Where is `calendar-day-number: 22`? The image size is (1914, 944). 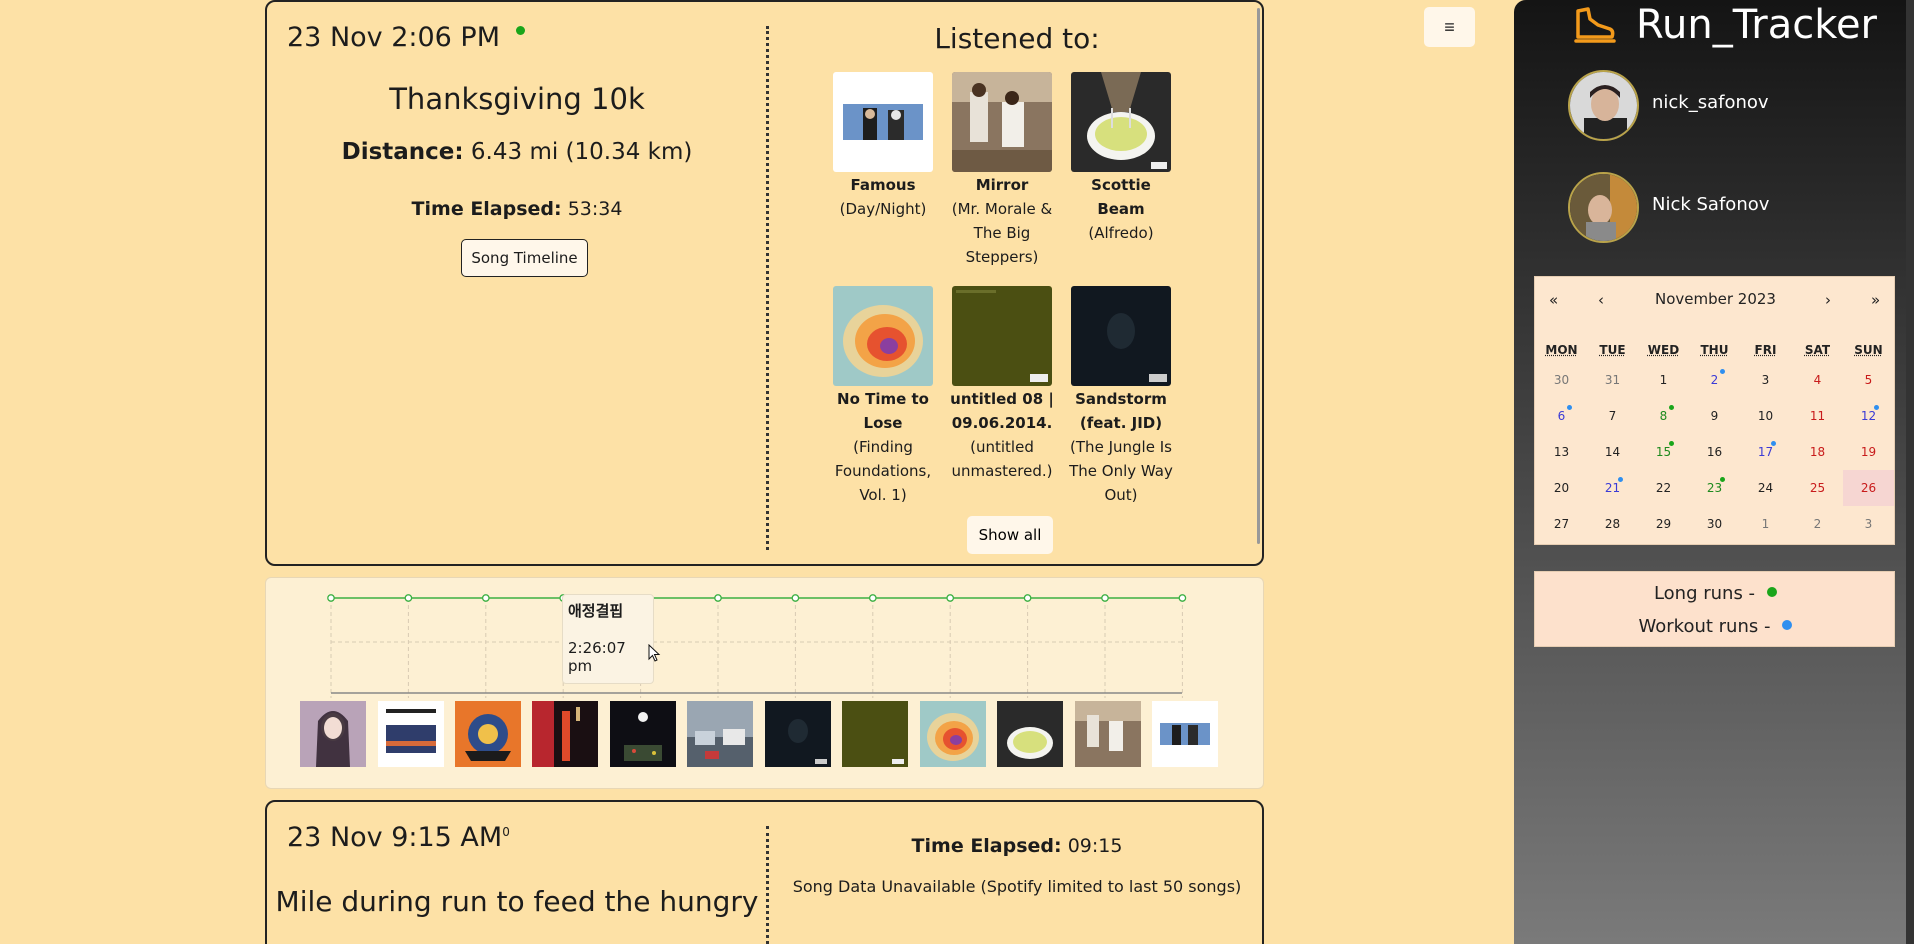 calendar-day-number: 22 is located at coordinates (1663, 488).